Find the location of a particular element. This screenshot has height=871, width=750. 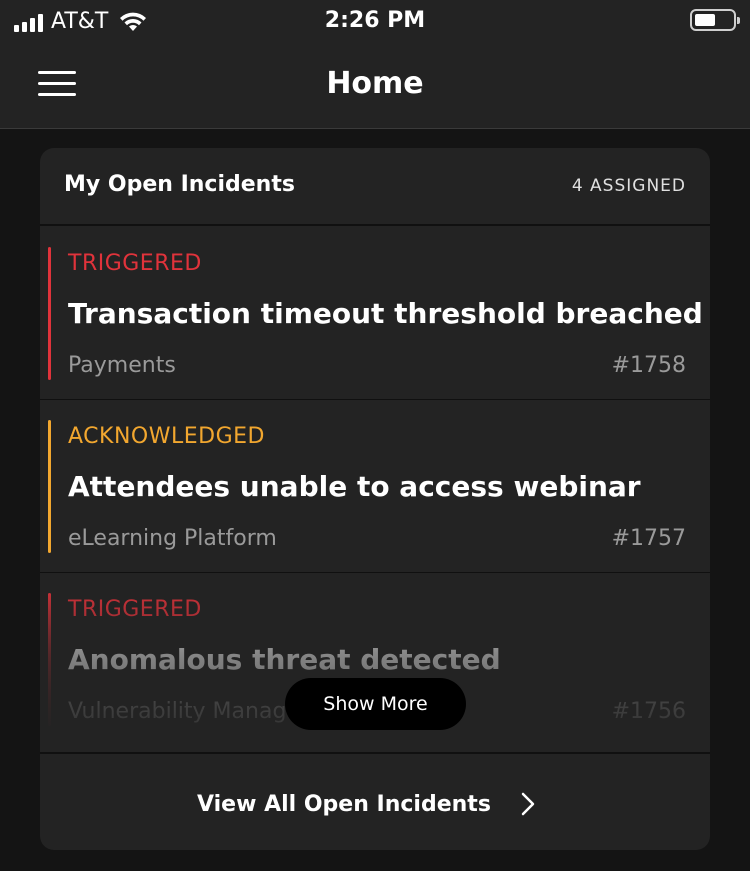

page-title: Home is located at coordinates (375, 83).